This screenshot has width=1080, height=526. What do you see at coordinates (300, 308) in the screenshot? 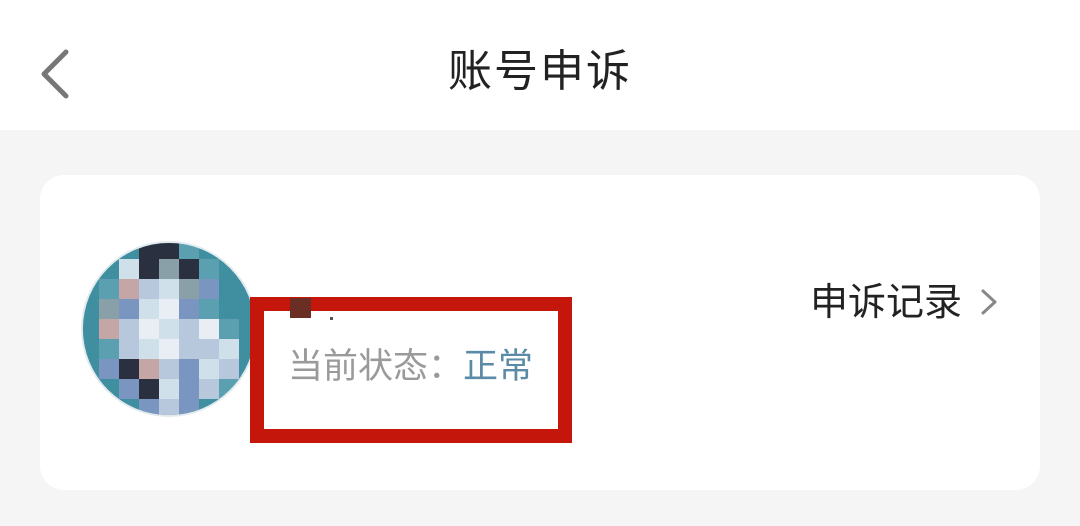
I see `username-redacted` at bounding box center [300, 308].